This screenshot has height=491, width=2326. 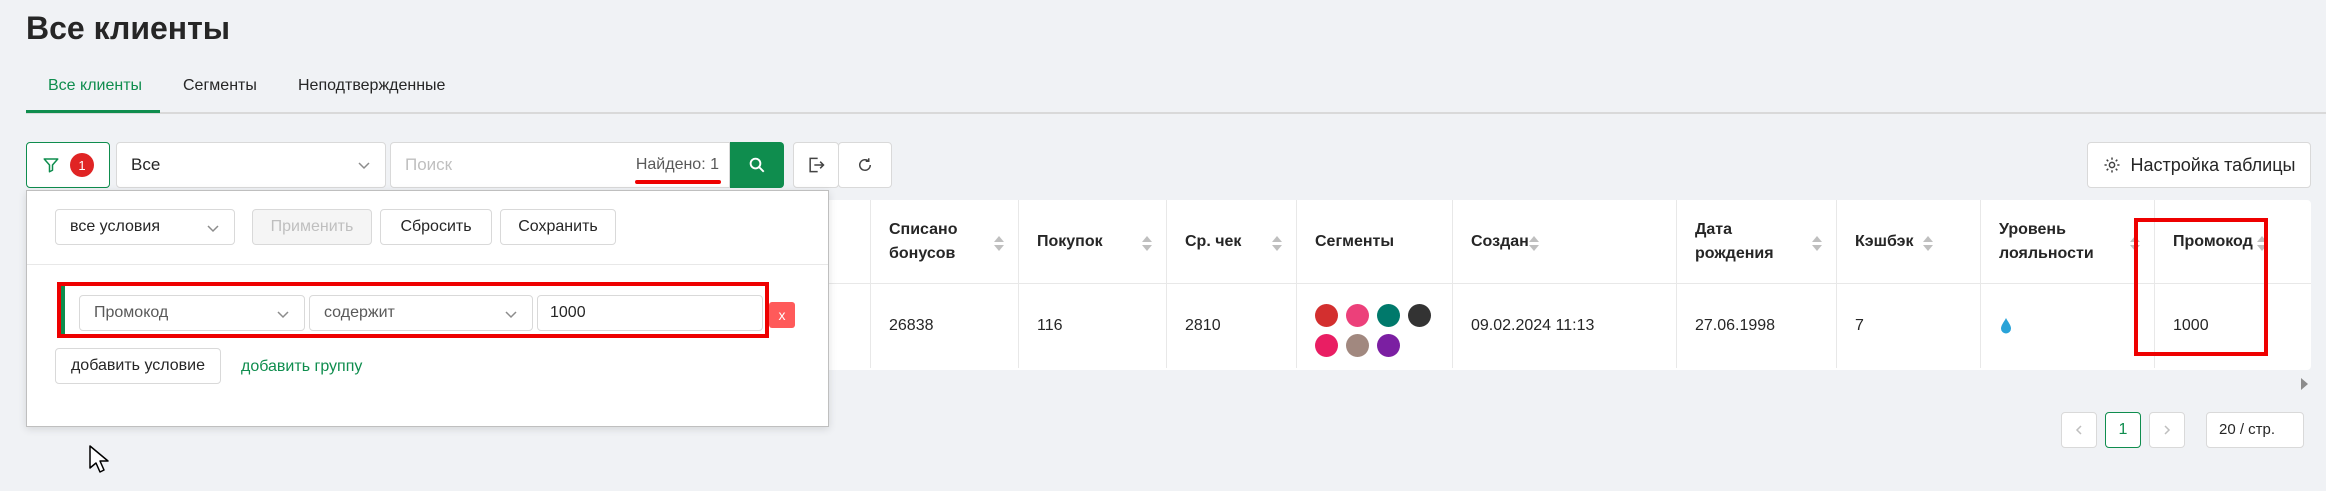 What do you see at coordinates (220, 90) in the screenshot?
I see `tab-segments: Сегменты` at bounding box center [220, 90].